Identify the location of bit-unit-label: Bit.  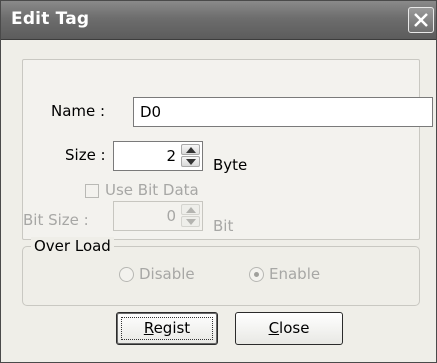
(223, 226).